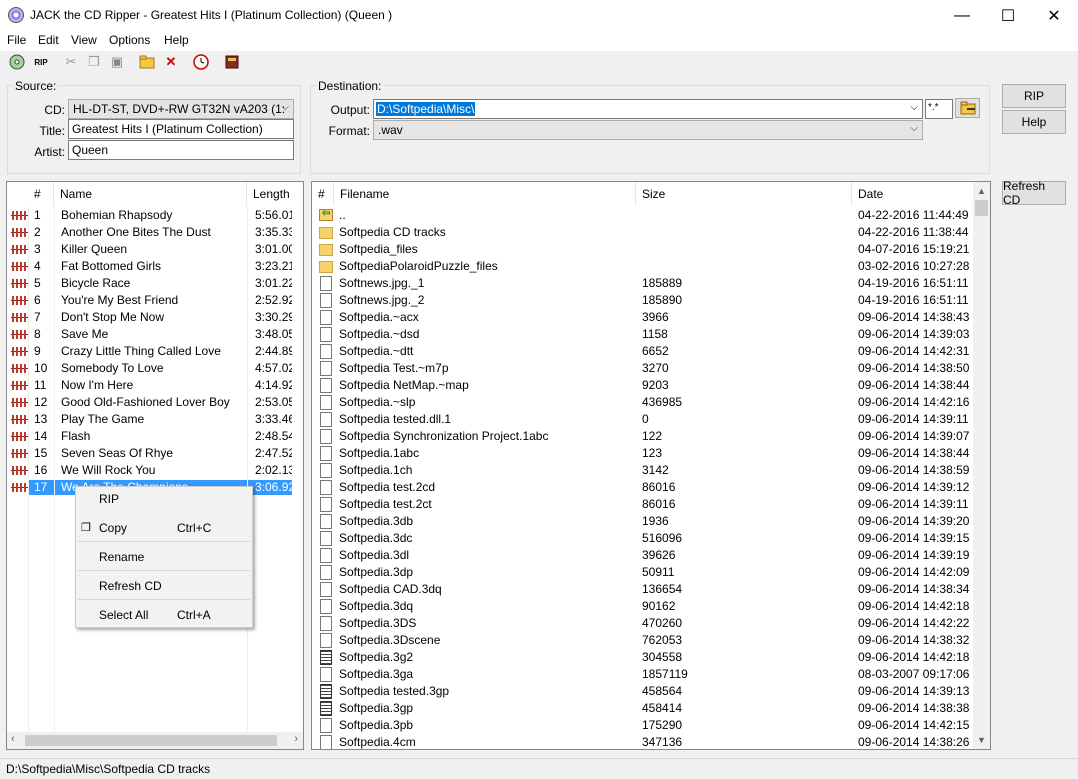 This screenshot has width=1078, height=779. What do you see at coordinates (41, 194) in the screenshot?
I see `track-number-header: #` at bounding box center [41, 194].